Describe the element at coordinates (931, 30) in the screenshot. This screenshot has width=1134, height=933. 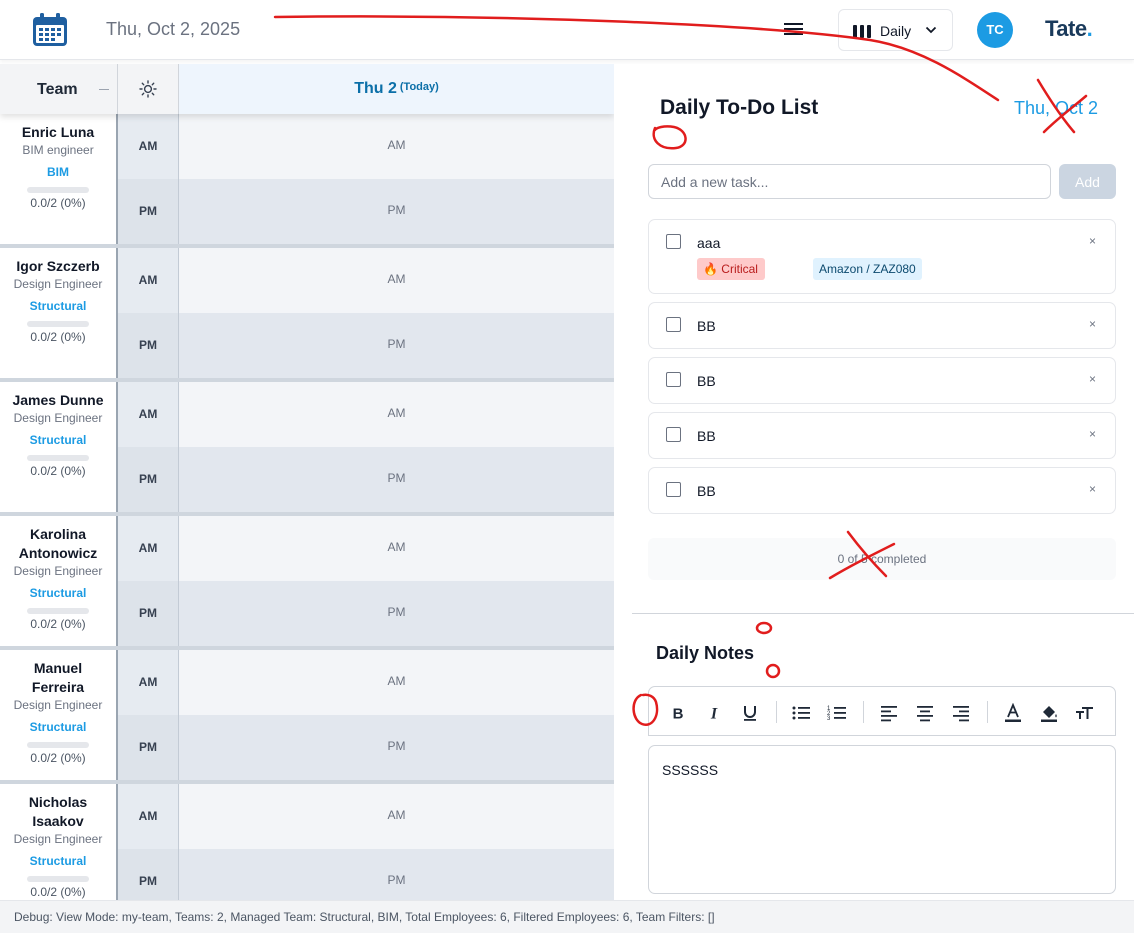
I see `chevron-down-icon` at that location.